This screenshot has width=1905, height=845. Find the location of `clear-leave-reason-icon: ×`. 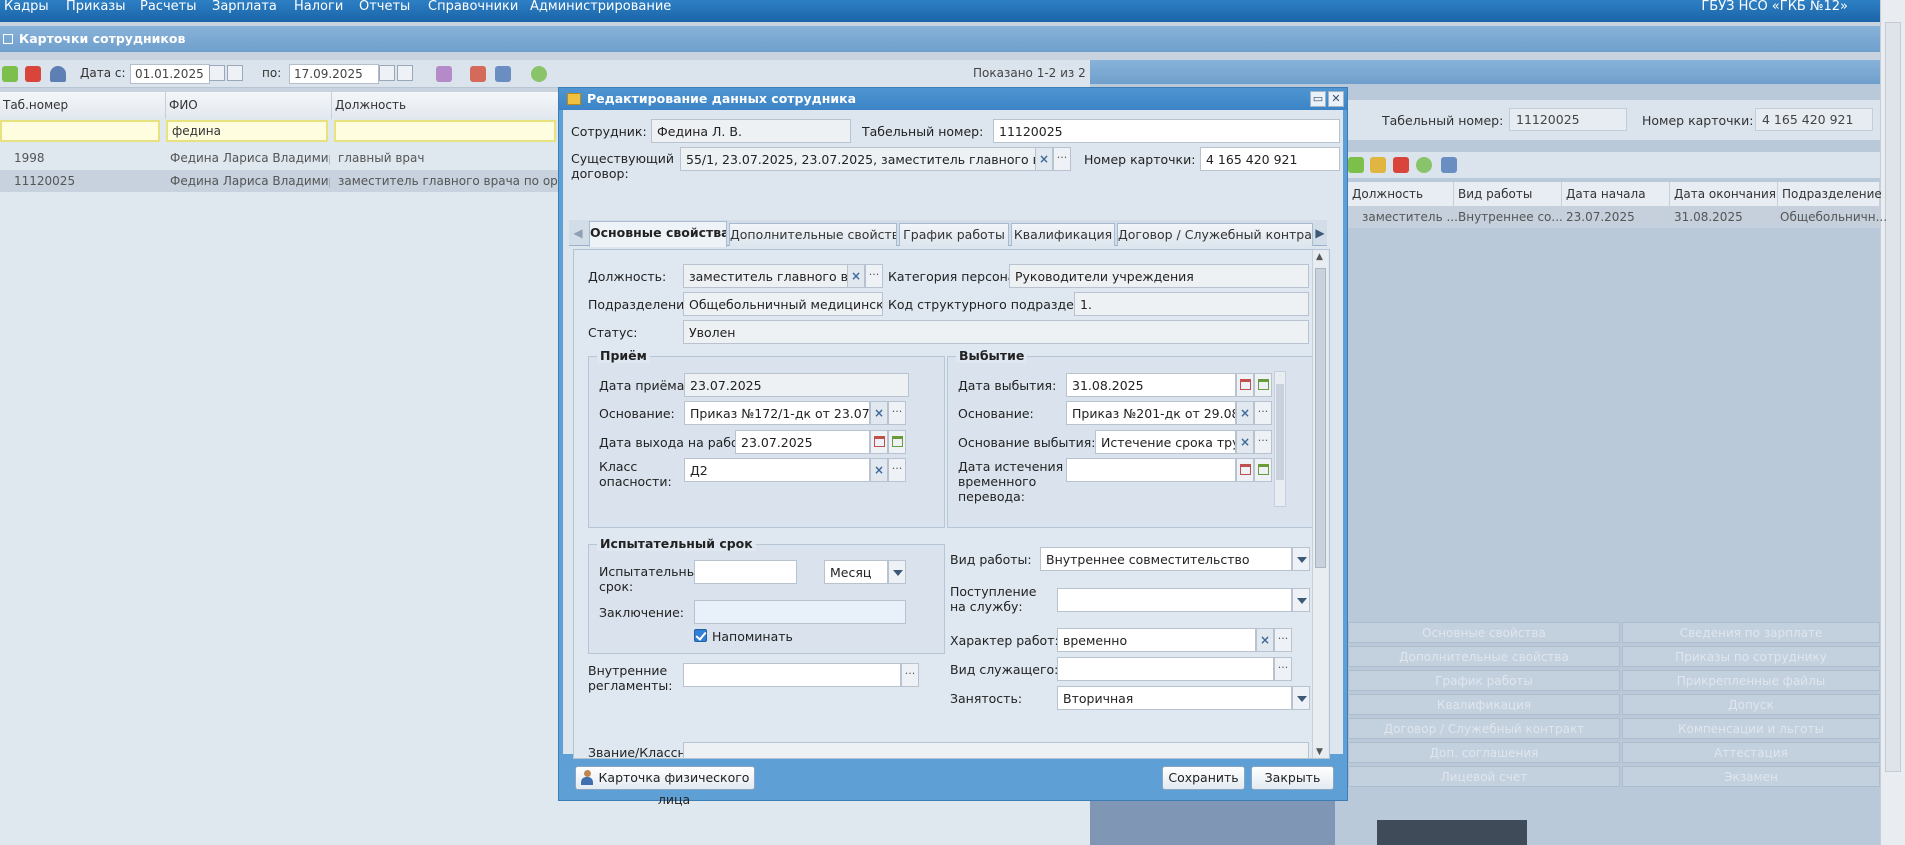

clear-leave-reason-icon: × is located at coordinates (1245, 442).